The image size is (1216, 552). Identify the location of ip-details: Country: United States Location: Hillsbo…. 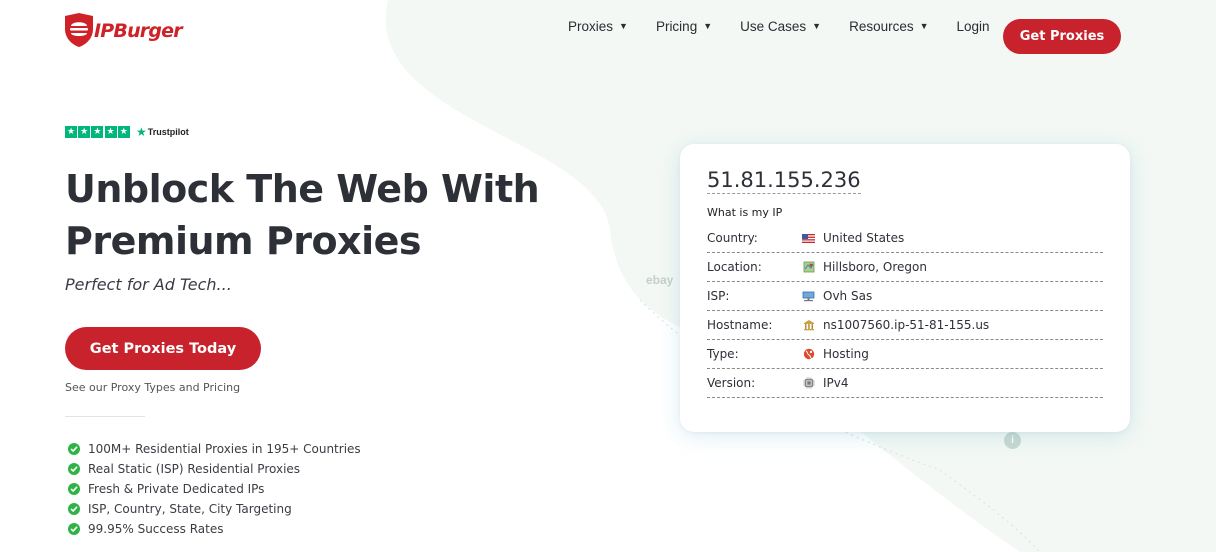
(905, 311).